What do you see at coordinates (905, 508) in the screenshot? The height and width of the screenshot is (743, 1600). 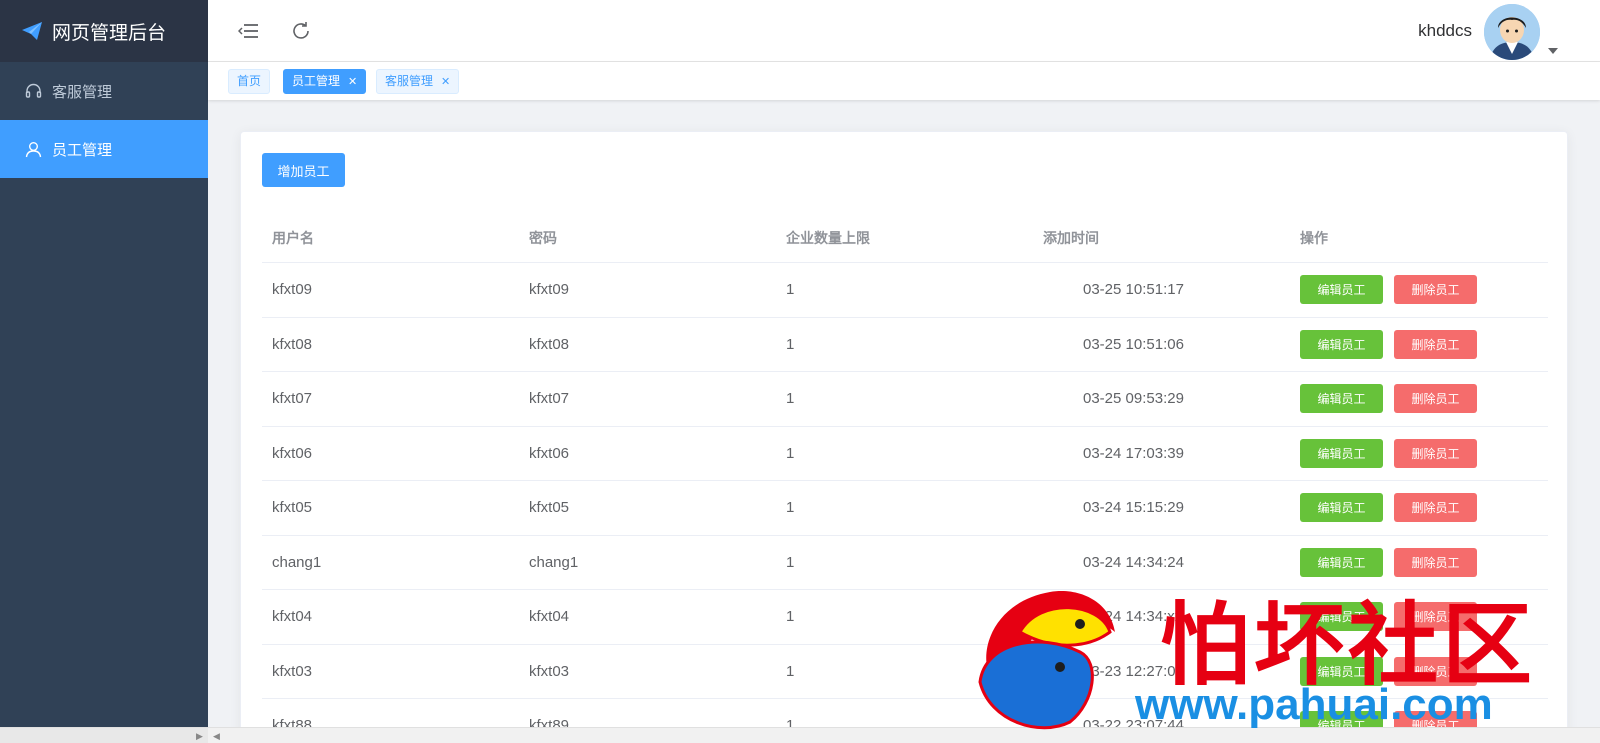 I see `table-row: kfxt05 kfxt05 1 03-24 15:15:29 编辑员工 删除员工` at bounding box center [905, 508].